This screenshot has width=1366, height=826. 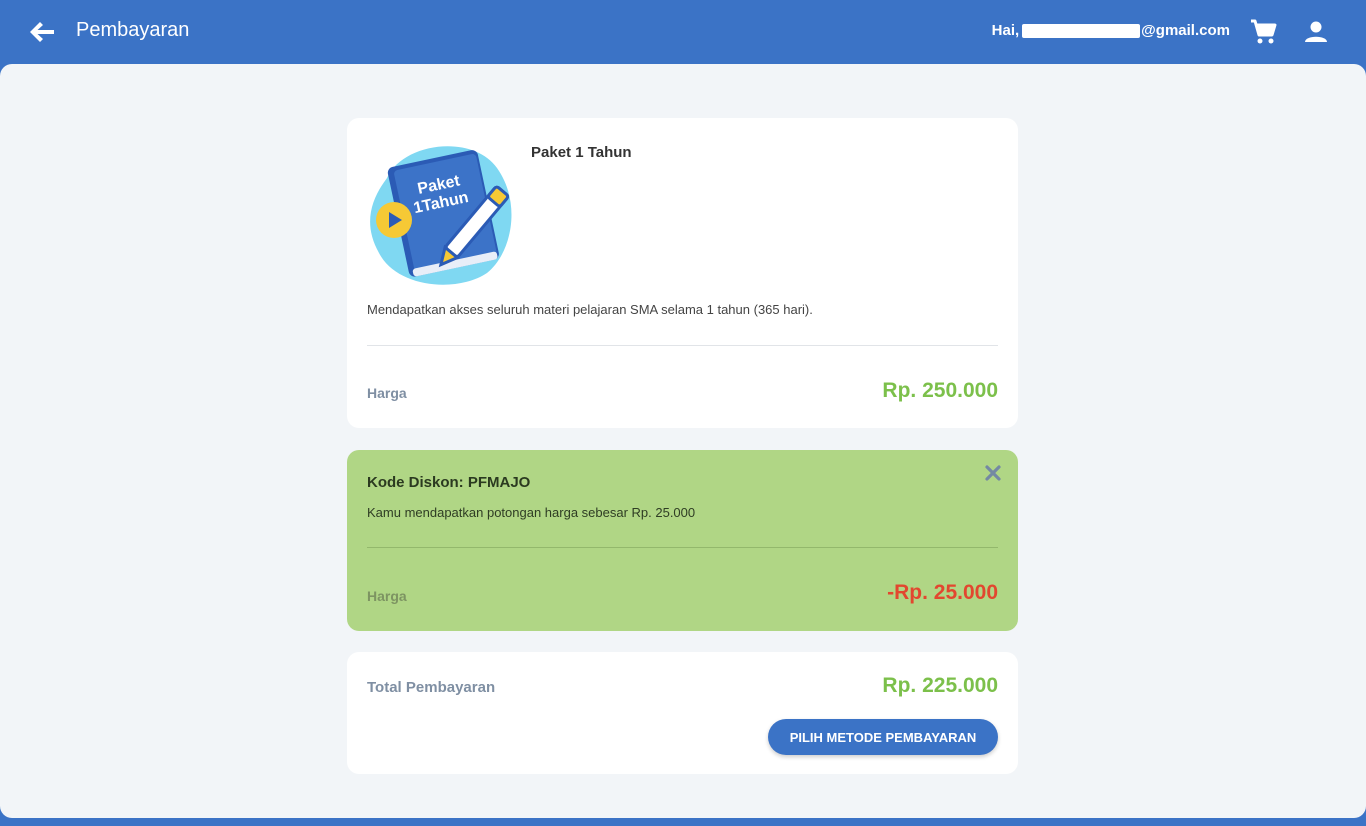 I want to click on discount-price-label: Harga, so click(x=387, y=596).